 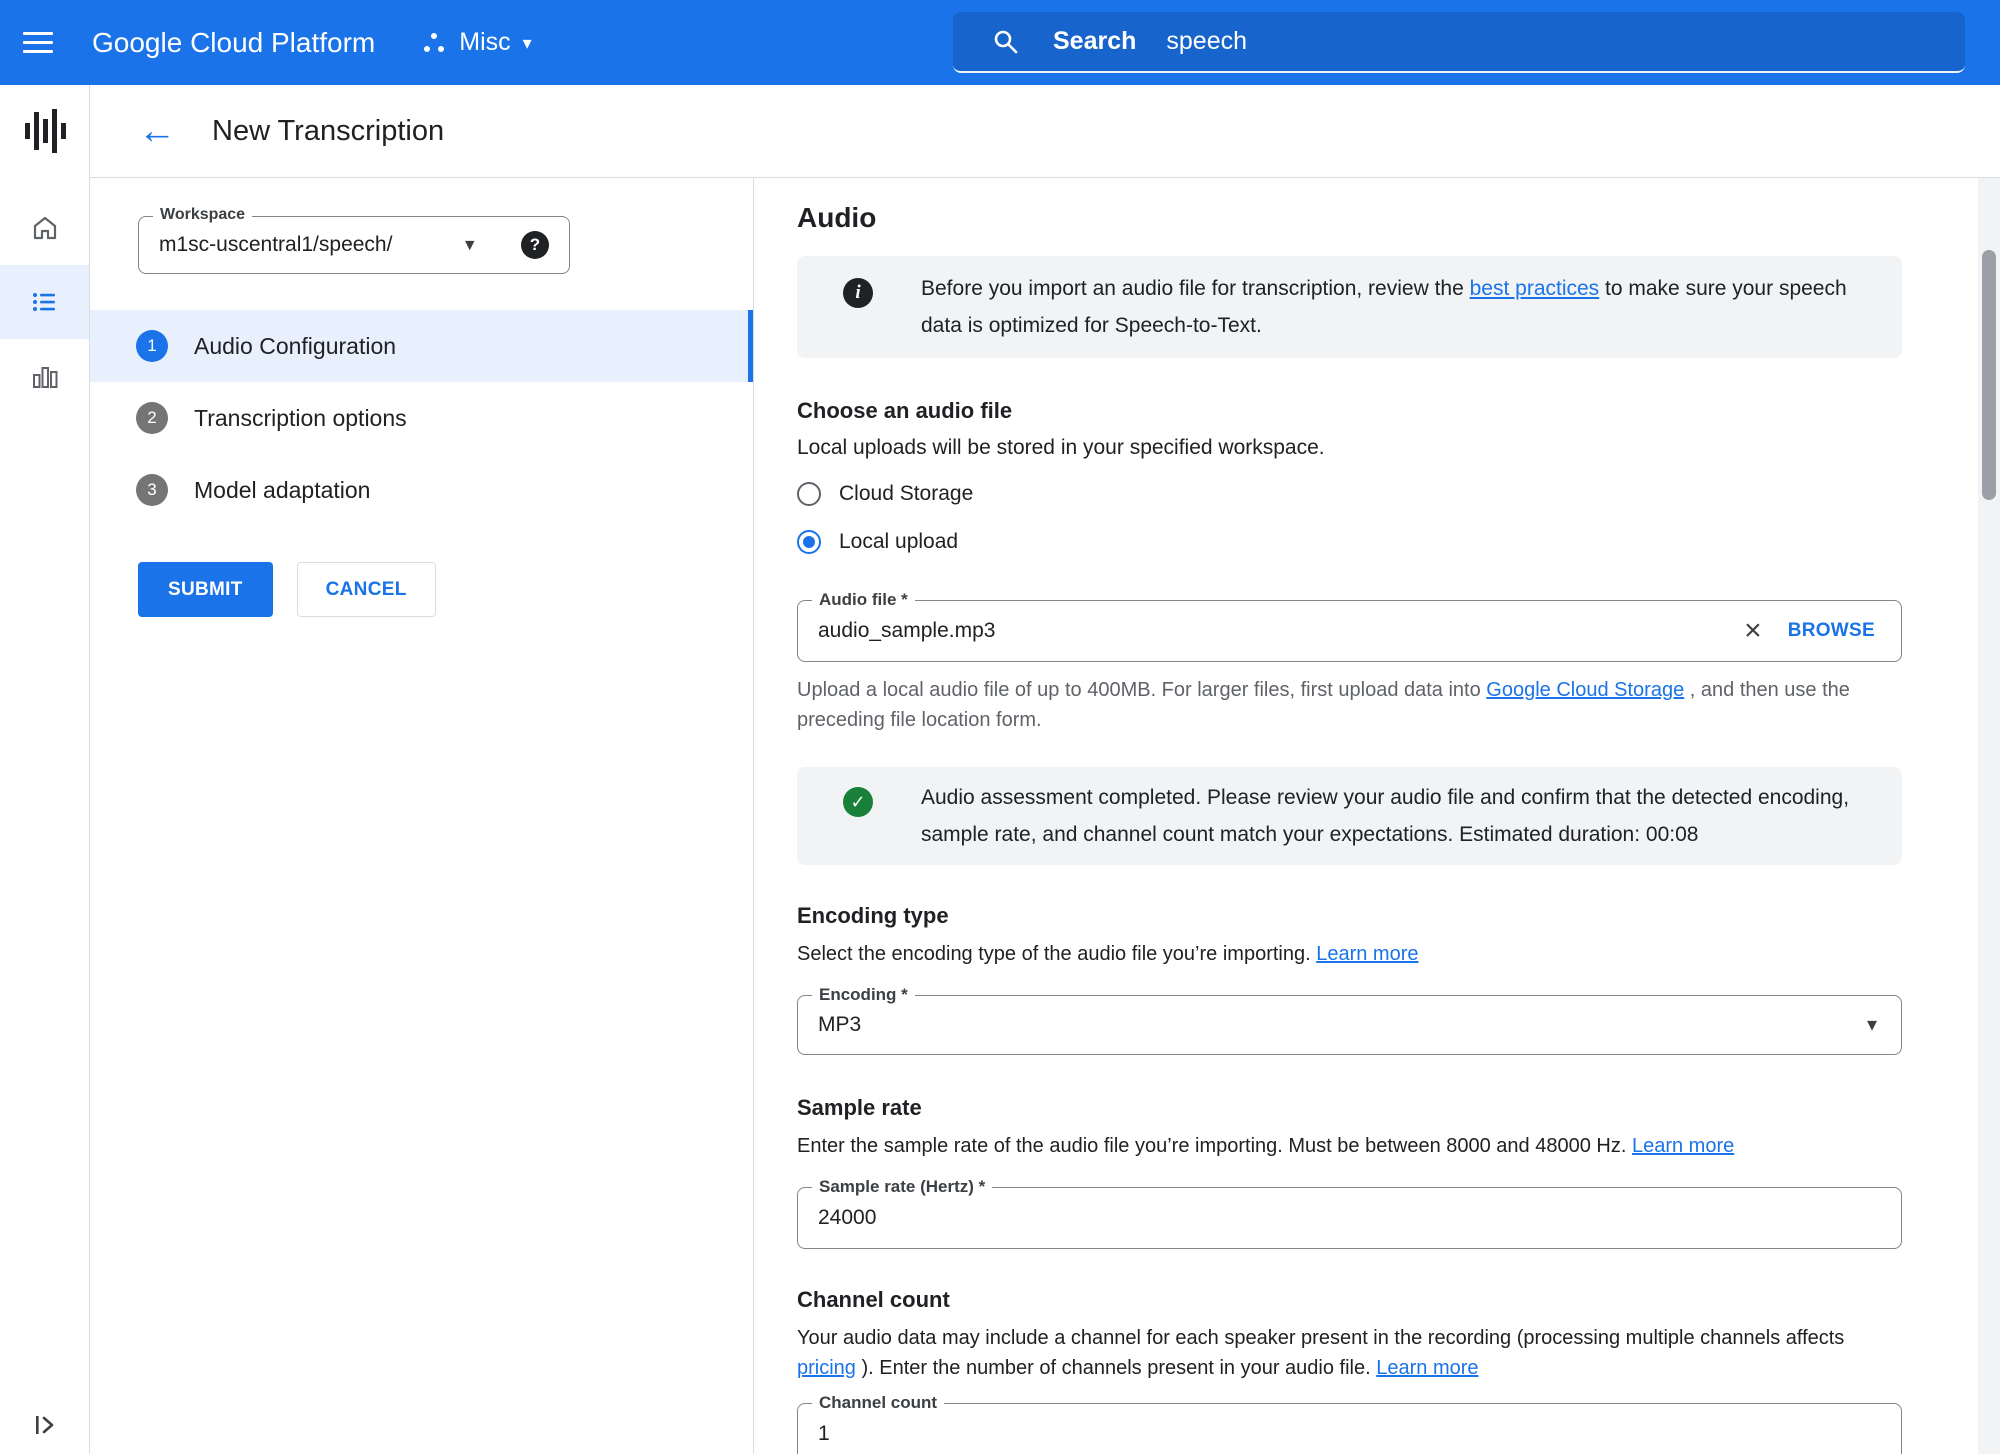 I want to click on submit-button: SUBMIT, so click(x=205, y=589).